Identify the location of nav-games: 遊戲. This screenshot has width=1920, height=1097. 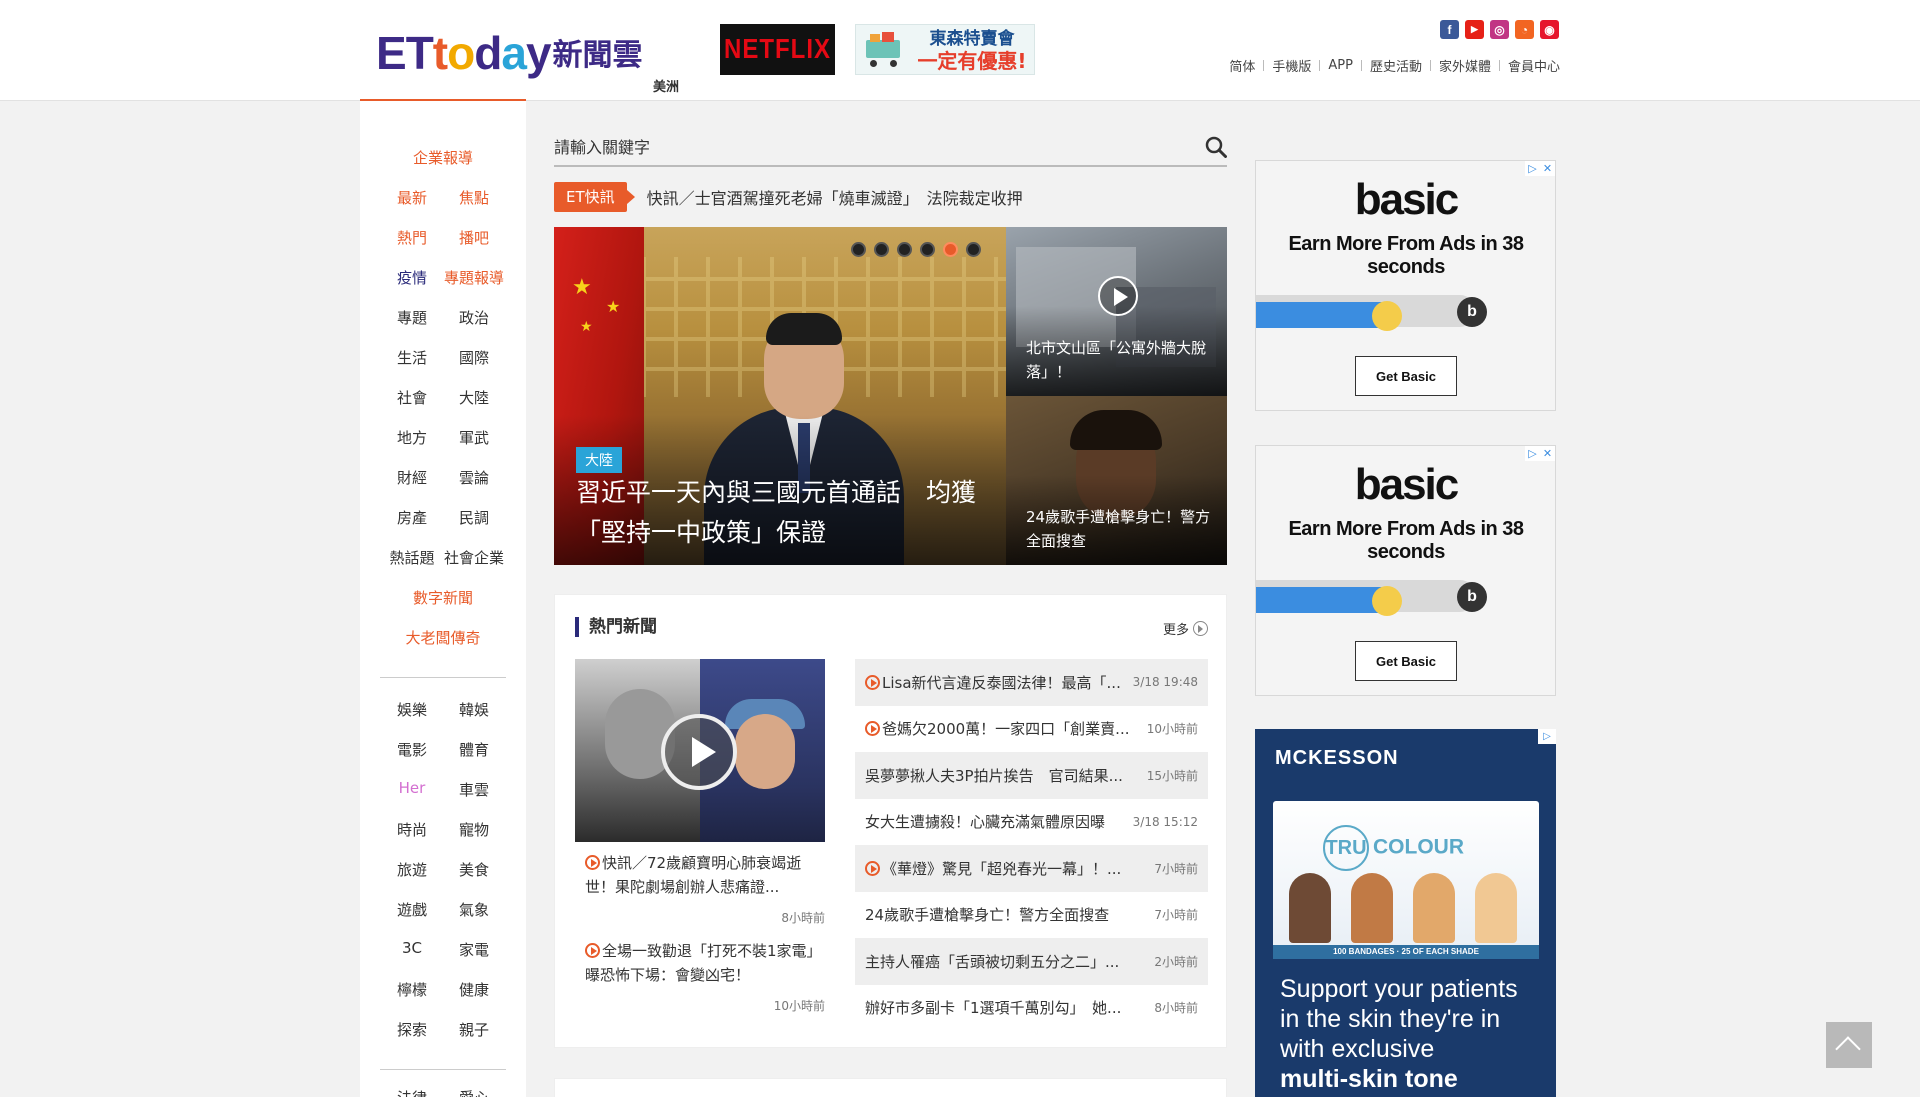
(412, 909).